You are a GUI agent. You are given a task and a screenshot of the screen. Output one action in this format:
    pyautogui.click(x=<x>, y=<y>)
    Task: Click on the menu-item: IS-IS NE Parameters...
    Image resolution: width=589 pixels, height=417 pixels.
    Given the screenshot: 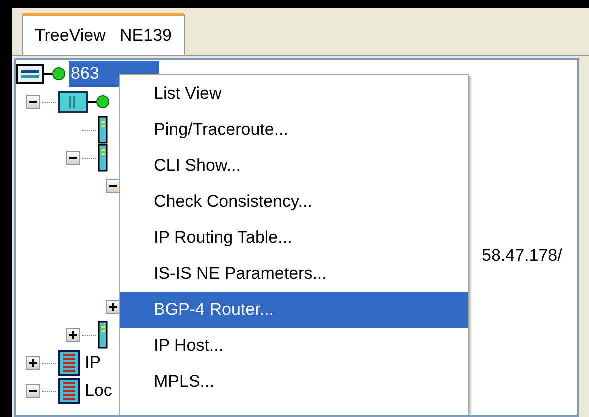 What is the action you would take?
    pyautogui.click(x=294, y=274)
    